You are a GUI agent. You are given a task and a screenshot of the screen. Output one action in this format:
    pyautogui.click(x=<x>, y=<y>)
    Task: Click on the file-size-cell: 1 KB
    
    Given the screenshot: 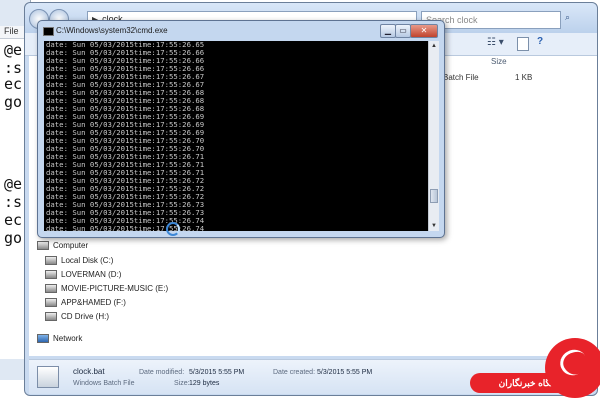 What is the action you would take?
    pyautogui.click(x=524, y=77)
    